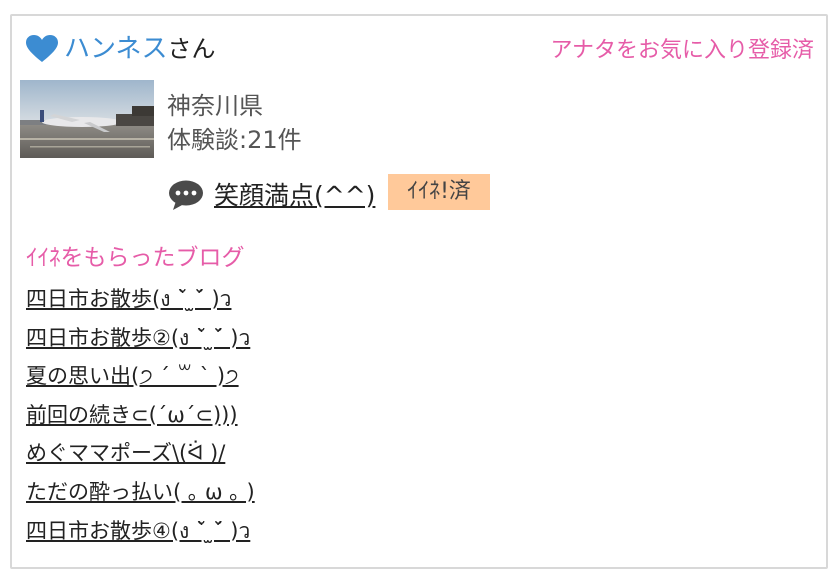 This screenshot has height=583, width=840. I want to click on blog-link: 四日市お散歩(ง ˘̀ ̫˘́ )ว, so click(128, 299).